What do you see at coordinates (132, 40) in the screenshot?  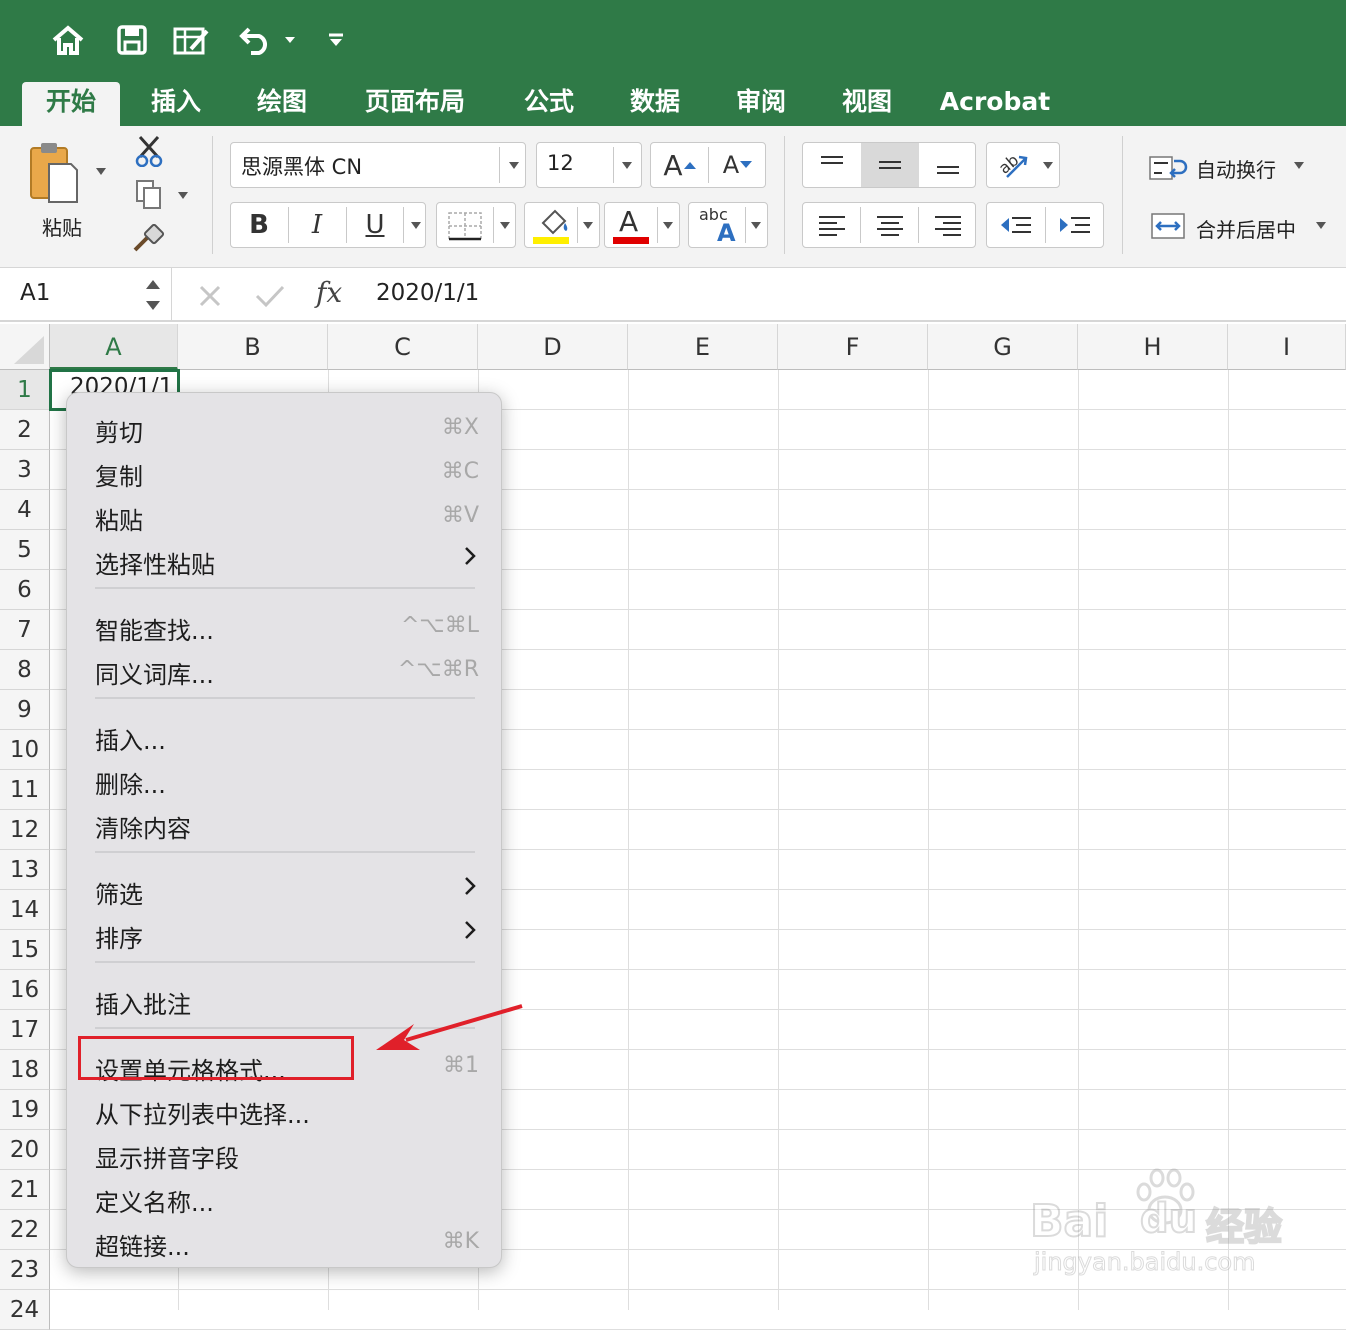 I see `save-icon` at bounding box center [132, 40].